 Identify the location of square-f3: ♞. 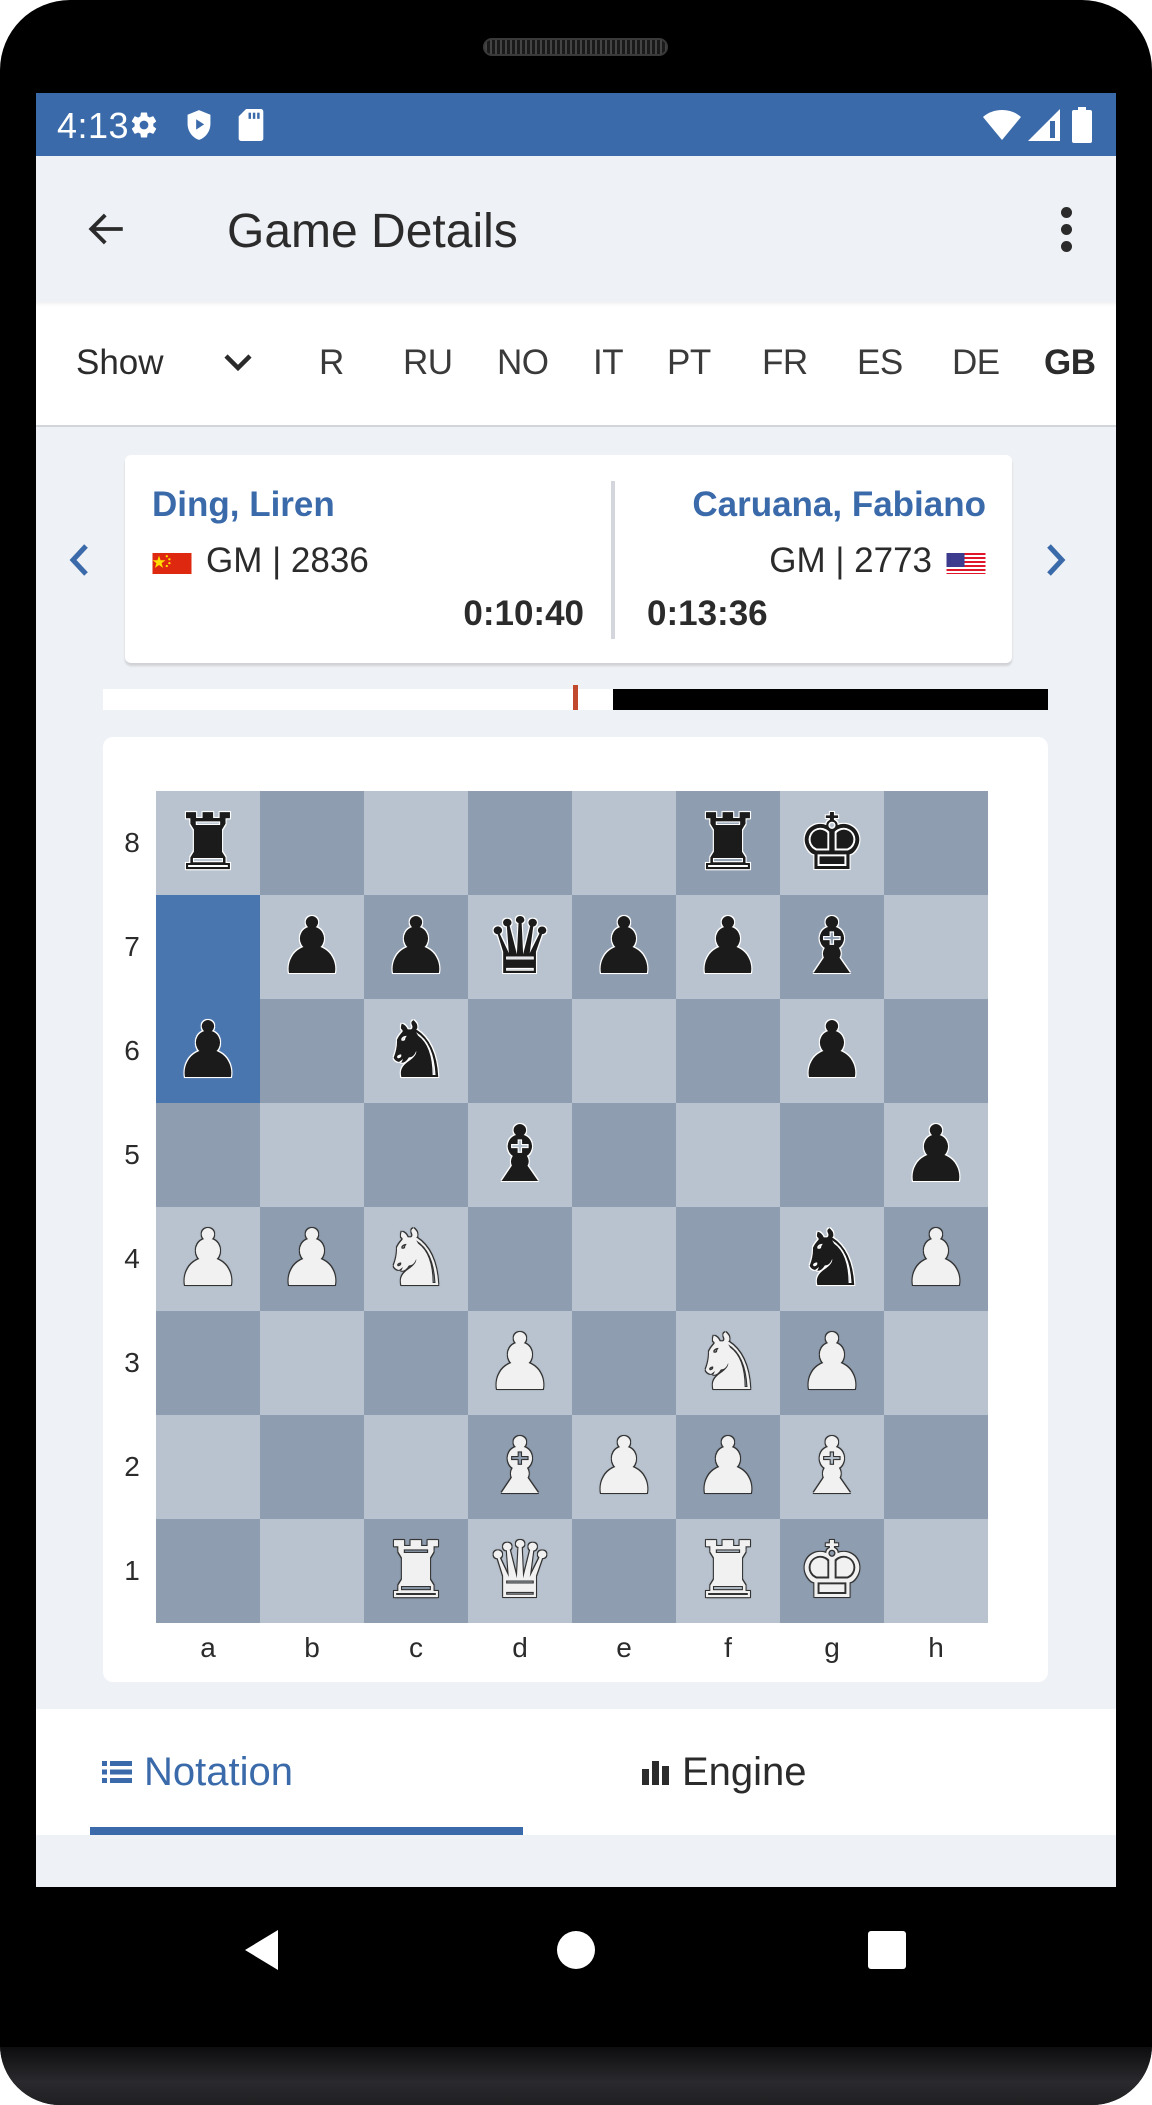
(728, 1363).